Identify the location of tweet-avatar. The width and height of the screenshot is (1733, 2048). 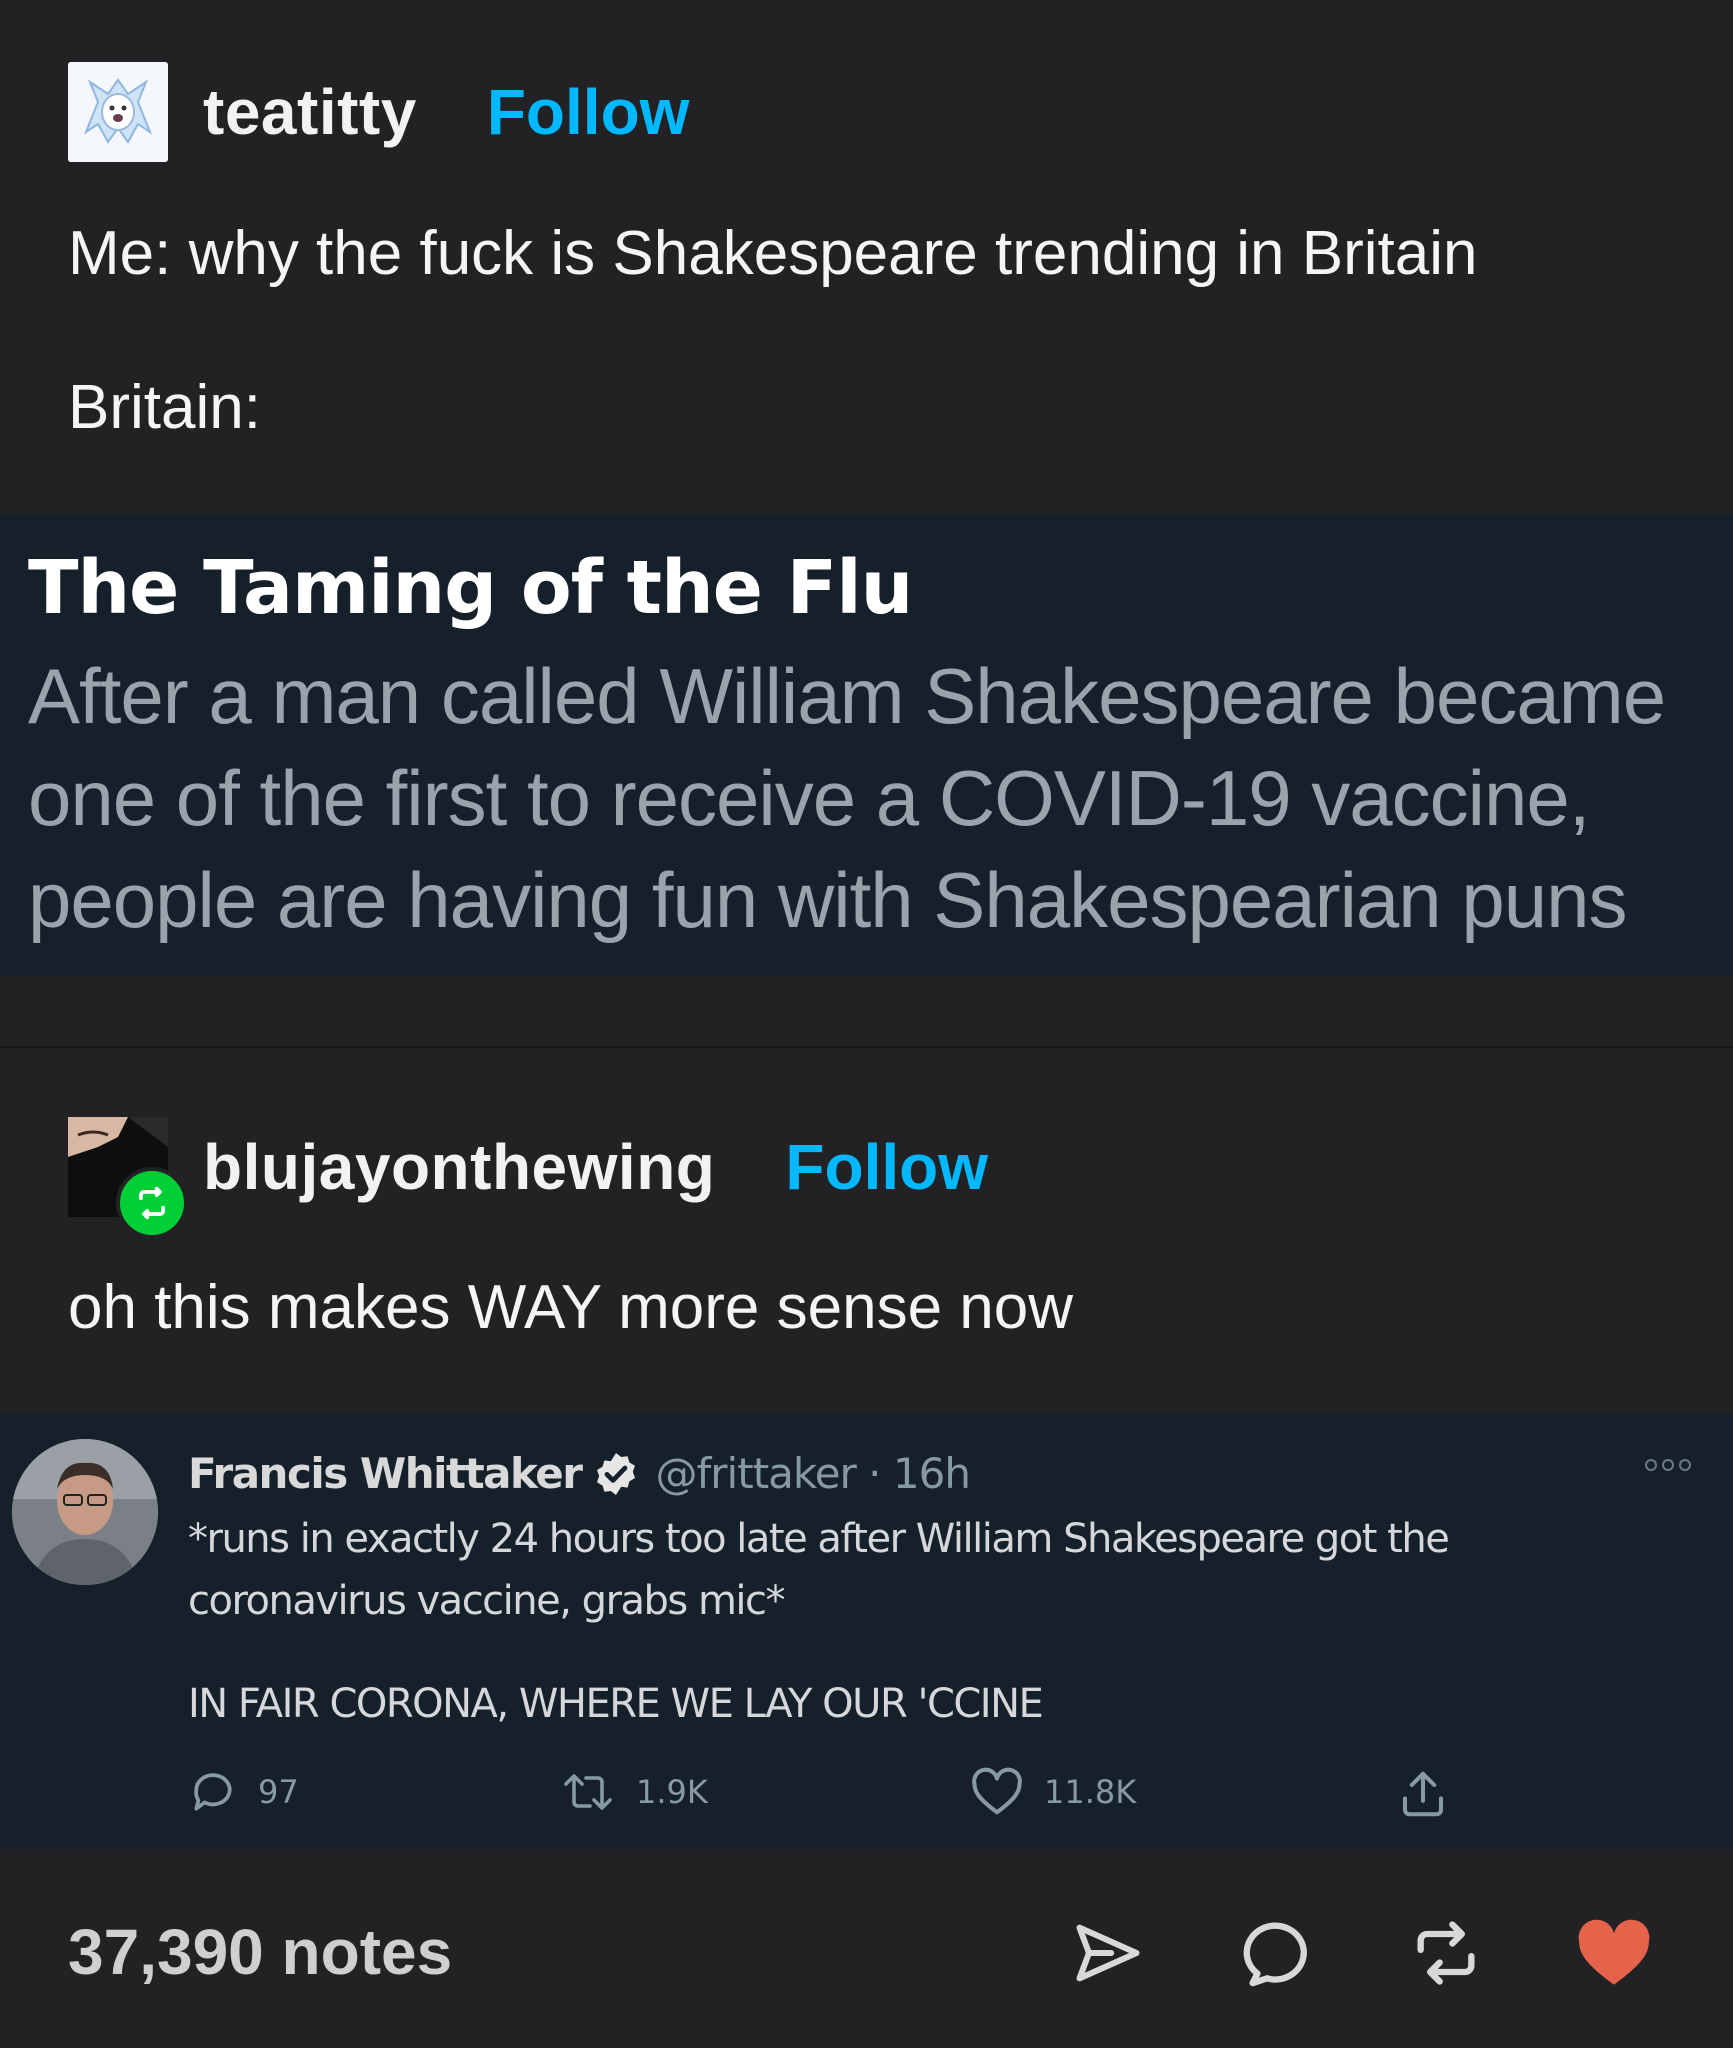
(85, 1512).